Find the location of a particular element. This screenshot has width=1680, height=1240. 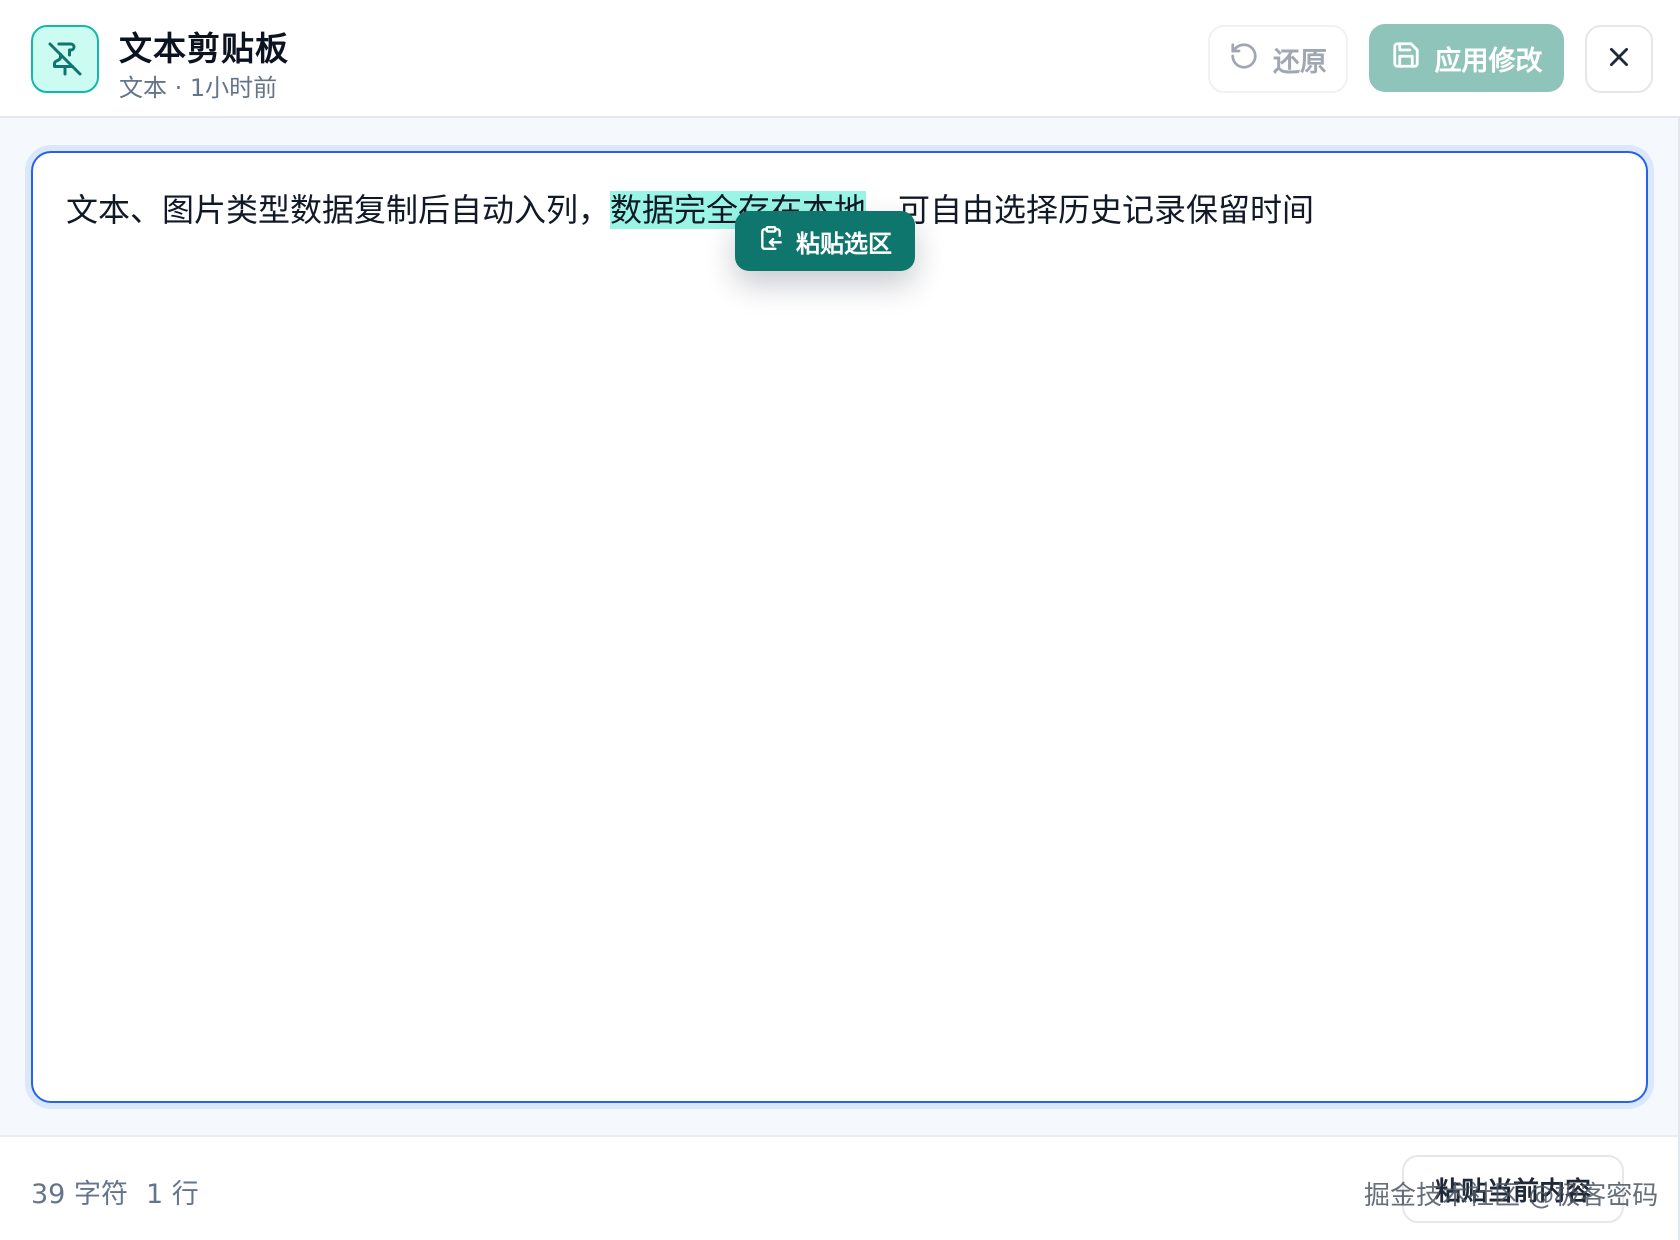

close-button is located at coordinates (1619, 59).